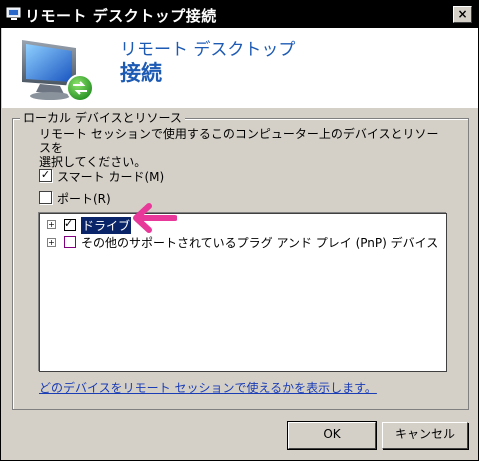 This screenshot has width=479, height=461. Describe the element at coordinates (154, 220) in the screenshot. I see `annotation-arrow-icon` at that location.